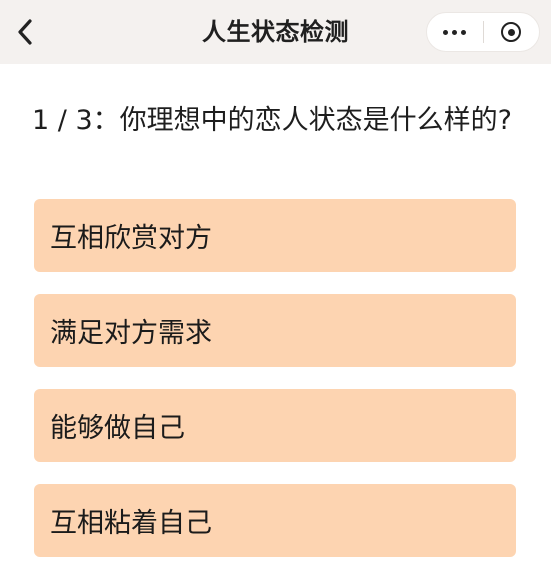 The width and height of the screenshot is (551, 573). What do you see at coordinates (275, 425) in the screenshot?
I see `answer-option-3: 能够做自己` at bounding box center [275, 425].